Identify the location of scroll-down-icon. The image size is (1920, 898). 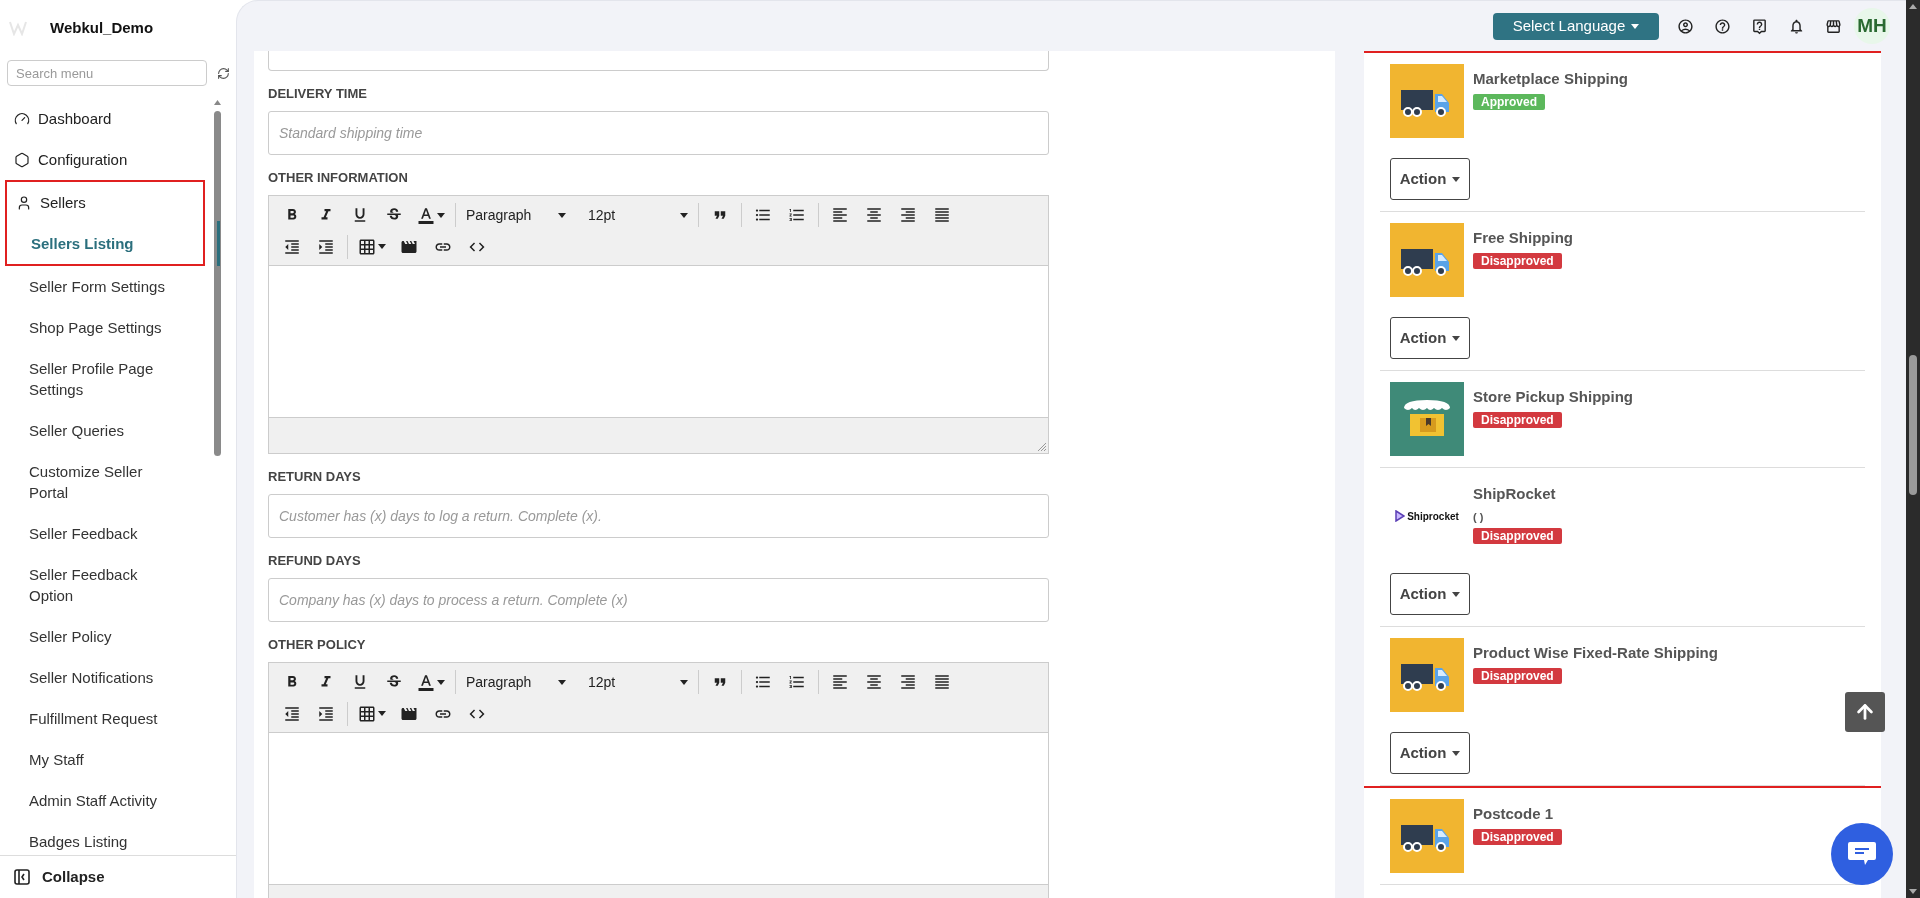
(1913, 891).